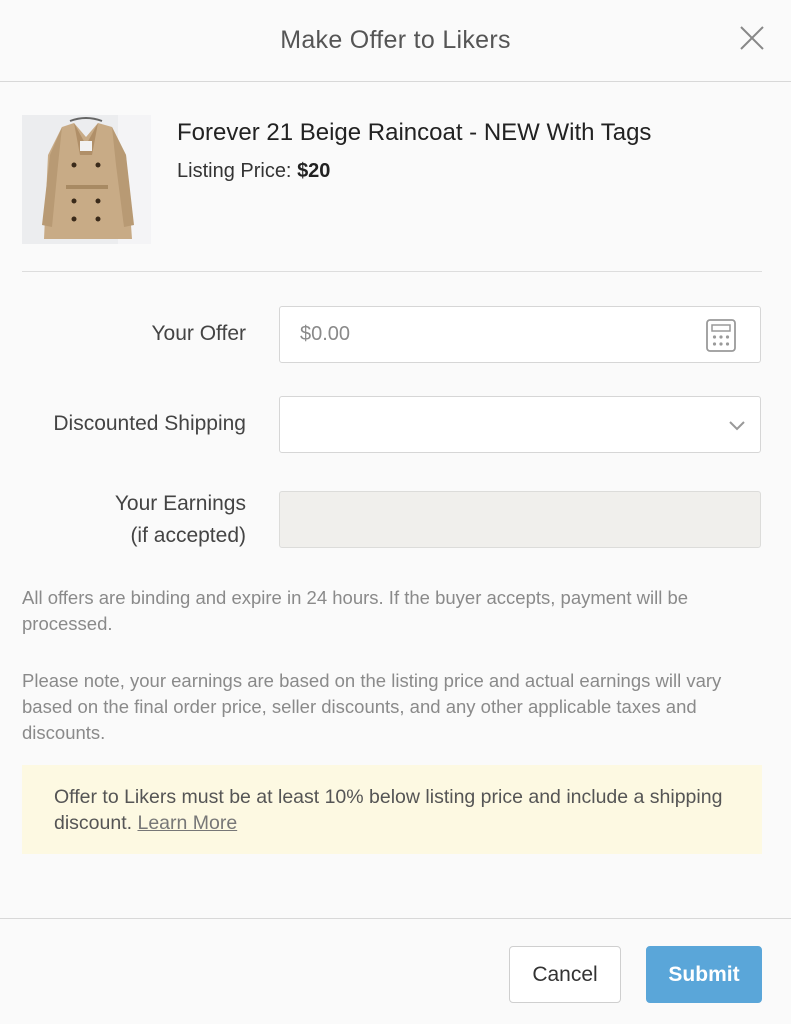 The width and height of the screenshot is (791, 1024). I want to click on discounted-shipping-select, so click(520, 424).